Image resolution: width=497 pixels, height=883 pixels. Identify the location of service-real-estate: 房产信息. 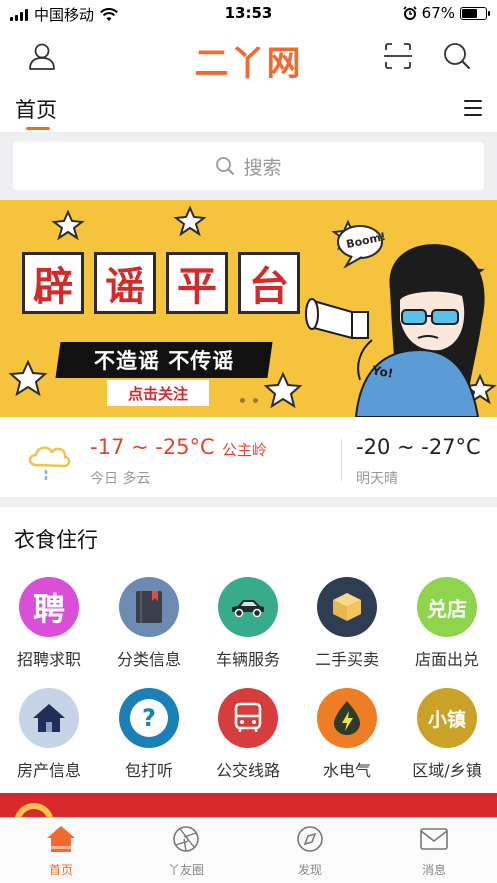
(49, 734).